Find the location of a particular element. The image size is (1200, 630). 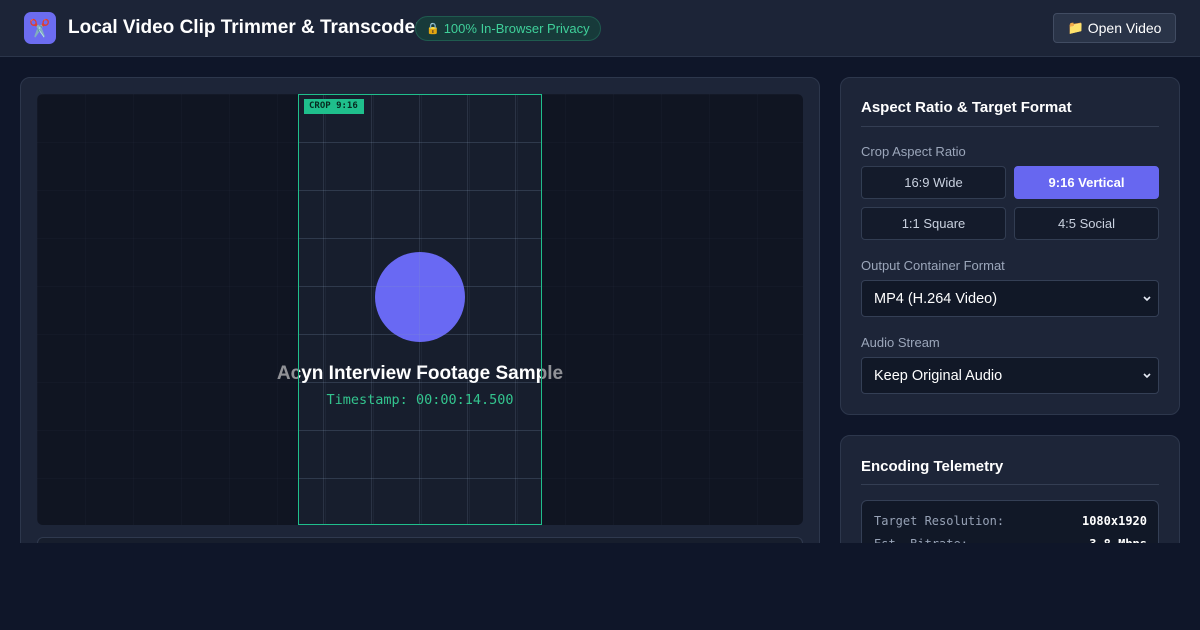

open-video-label: Open Video is located at coordinates (1124, 28).